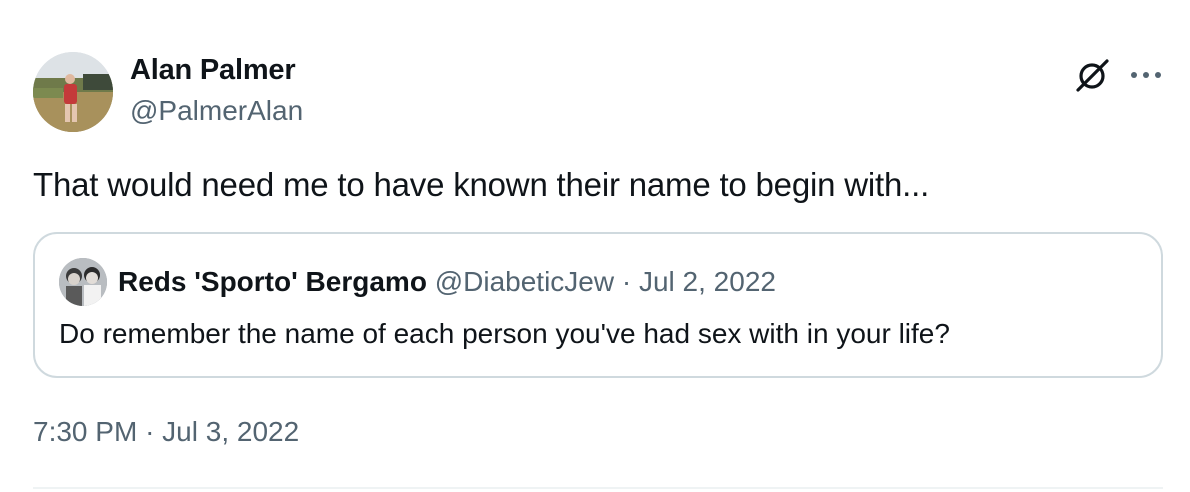 This screenshot has width=1190, height=492. What do you see at coordinates (230, 431) in the screenshot?
I see `tweet-date: Jul 3, 2022` at bounding box center [230, 431].